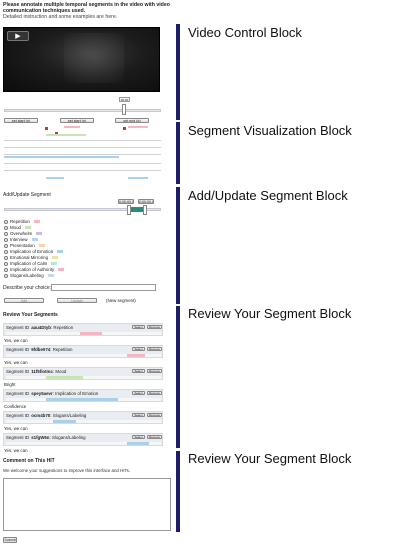 This screenshot has width=400, height=547. I want to click on callout-add-update: Add/Update Segment Block, so click(268, 195).